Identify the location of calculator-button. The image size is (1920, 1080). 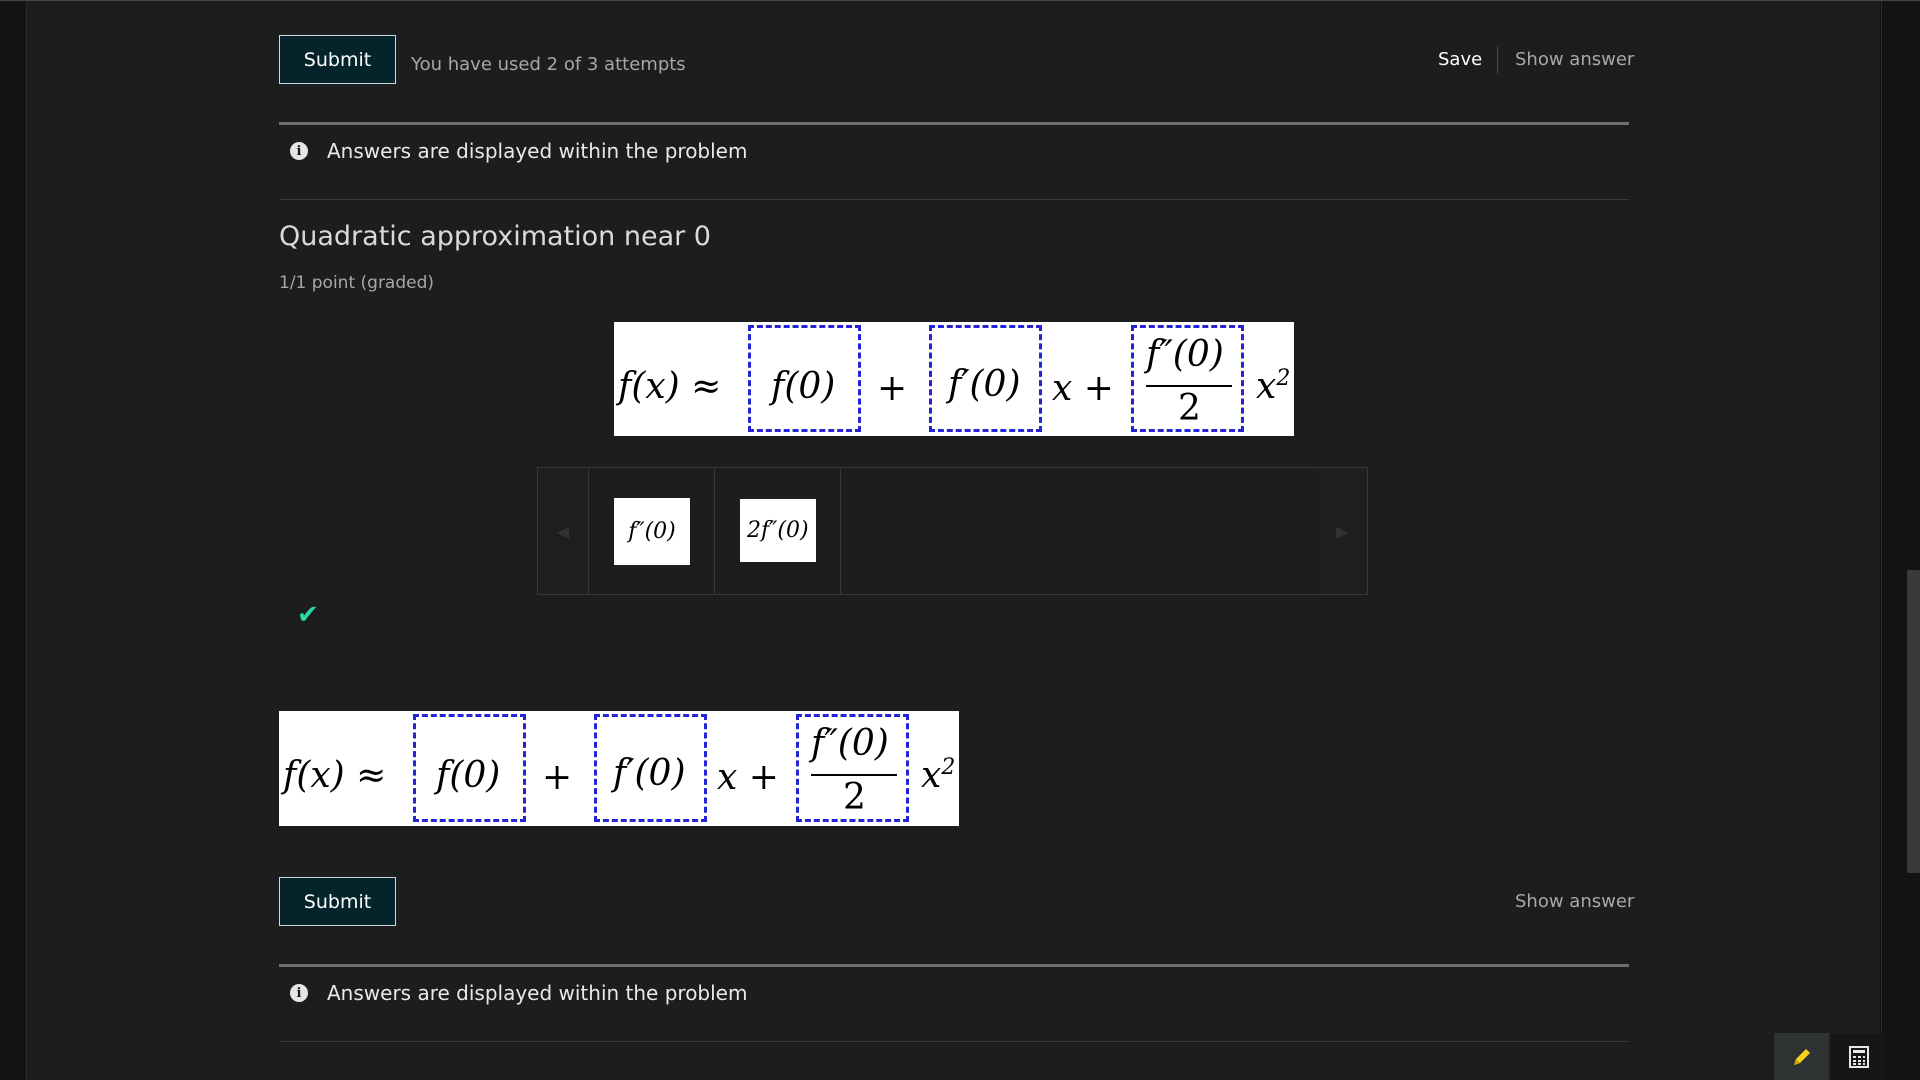
(1858, 1056).